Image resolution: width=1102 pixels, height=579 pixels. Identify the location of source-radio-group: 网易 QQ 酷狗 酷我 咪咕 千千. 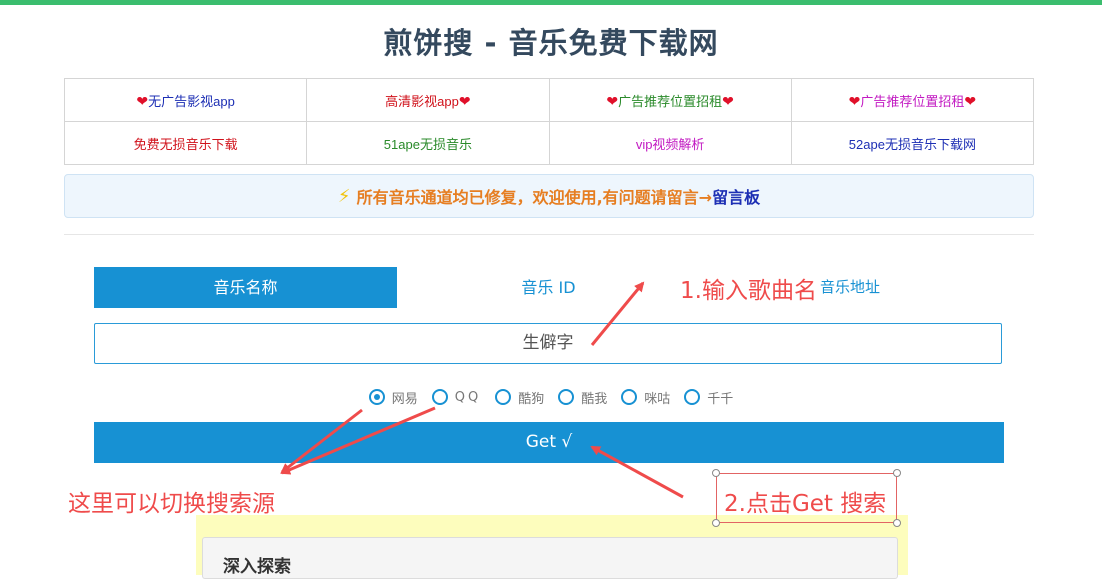
(551, 397).